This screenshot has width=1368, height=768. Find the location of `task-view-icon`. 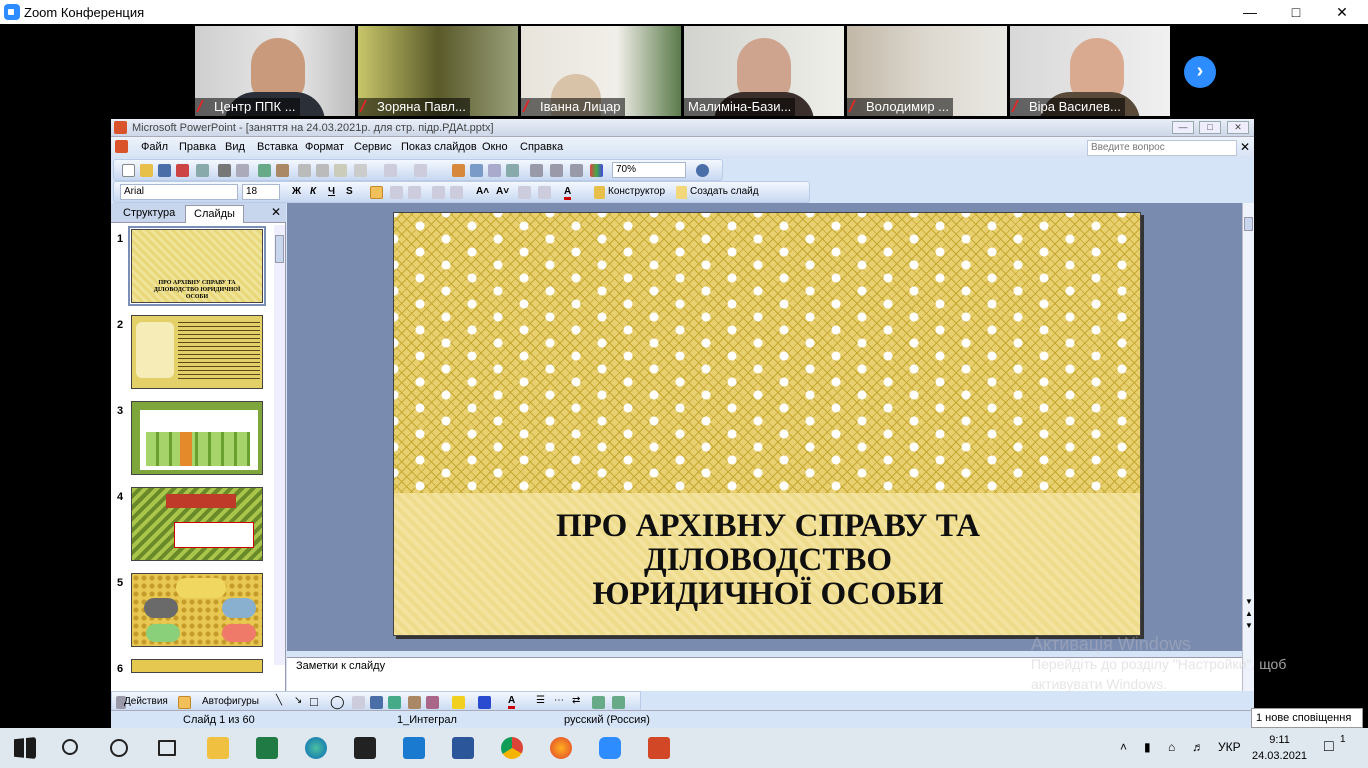

task-view-icon is located at coordinates (167, 748).